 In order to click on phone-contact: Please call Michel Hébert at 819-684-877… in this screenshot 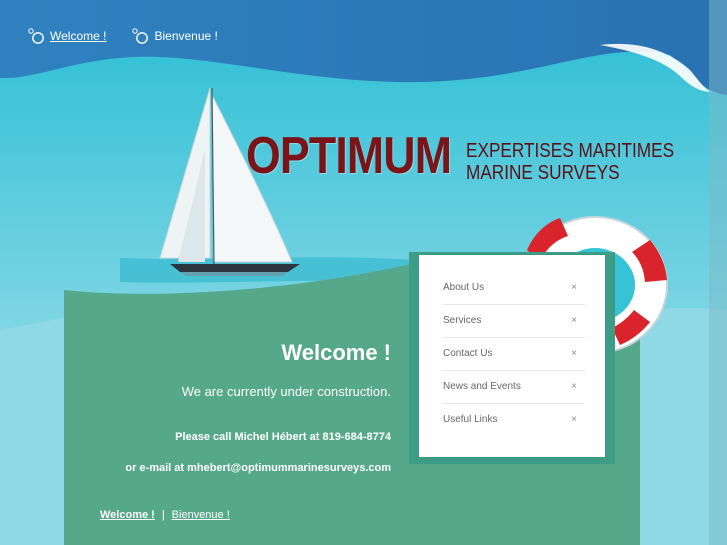, I will do `click(283, 437)`.